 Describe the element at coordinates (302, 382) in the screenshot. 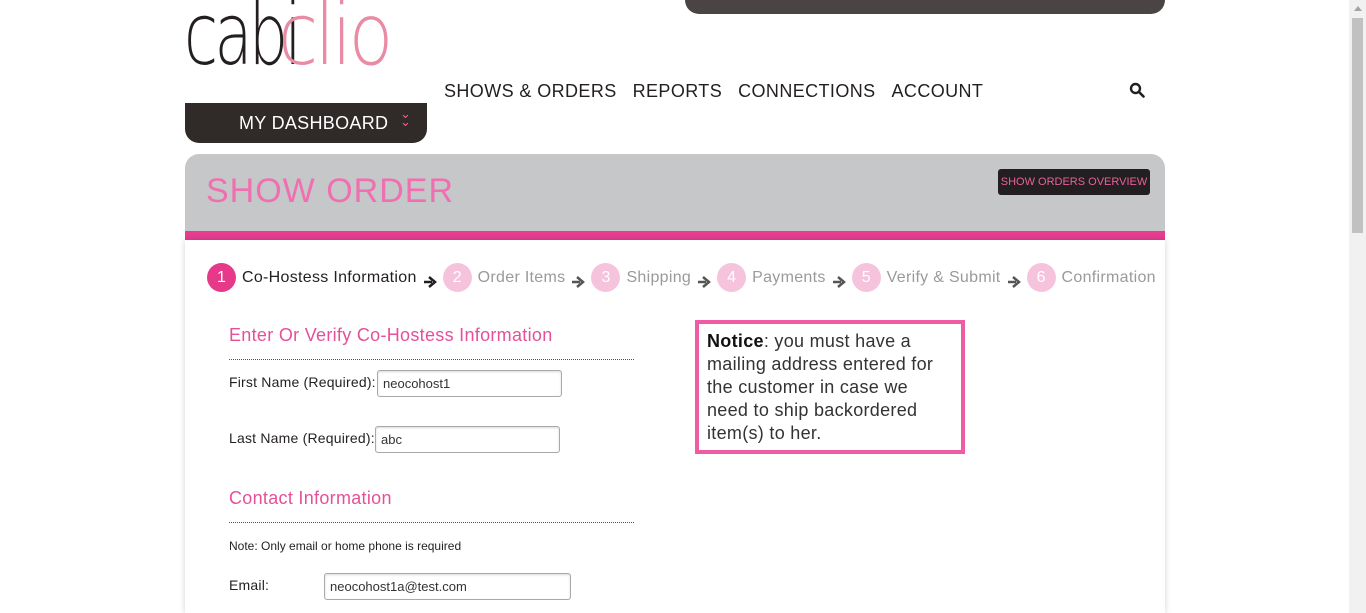

I see `first-name-label: First Name (Required):` at that location.